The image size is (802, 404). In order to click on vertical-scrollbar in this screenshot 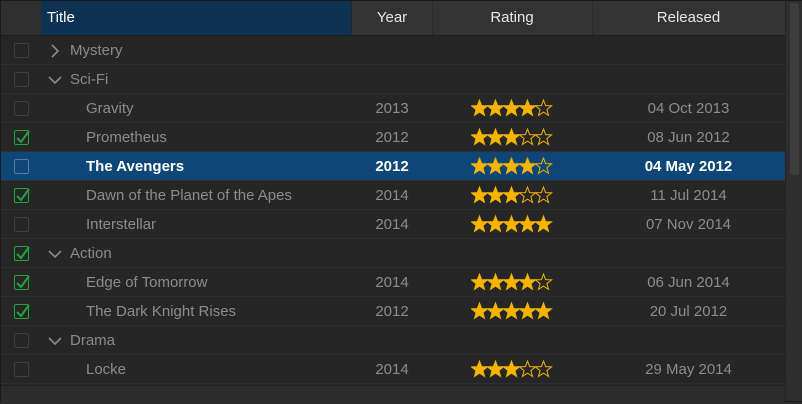, I will do `click(793, 201)`.